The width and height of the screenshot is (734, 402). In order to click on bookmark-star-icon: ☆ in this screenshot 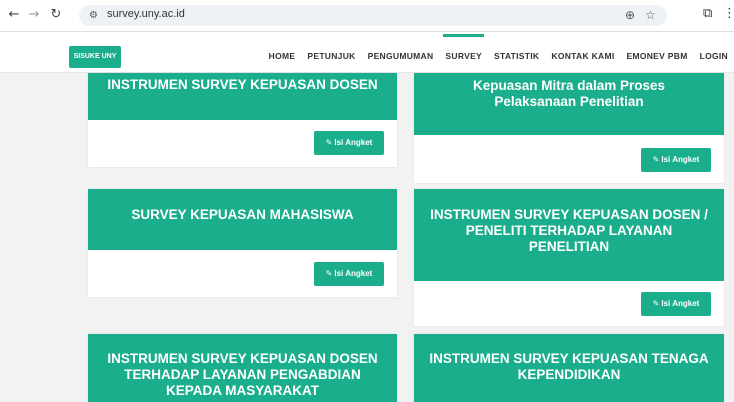, I will do `click(650, 15)`.